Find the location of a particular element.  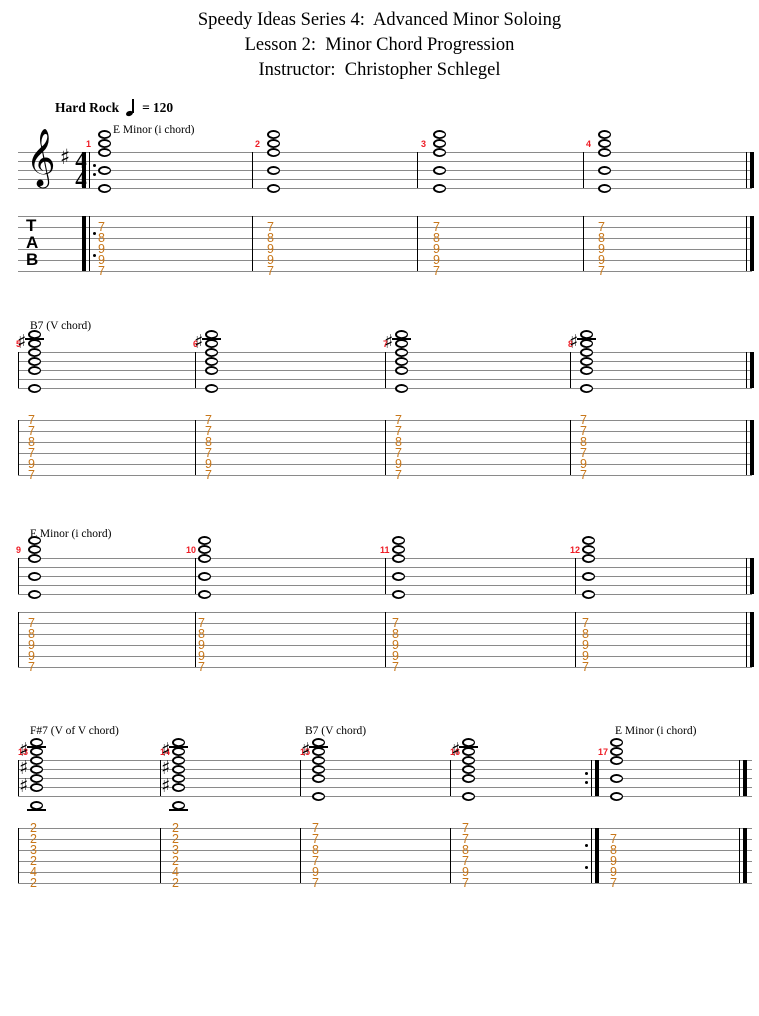

measure-number: 1 is located at coordinates (89, 144).